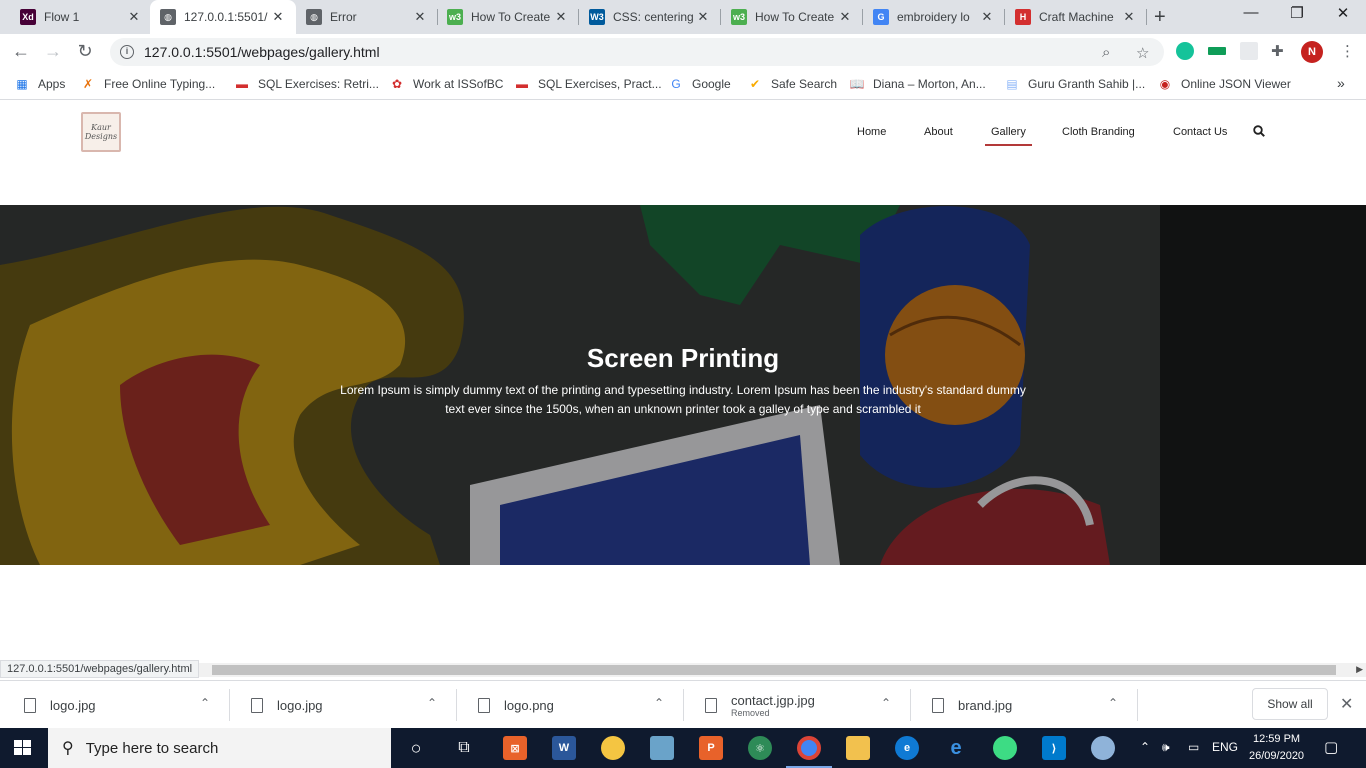 This screenshot has height=768, width=1366. I want to click on close-window-button: ✕, so click(1343, 13).